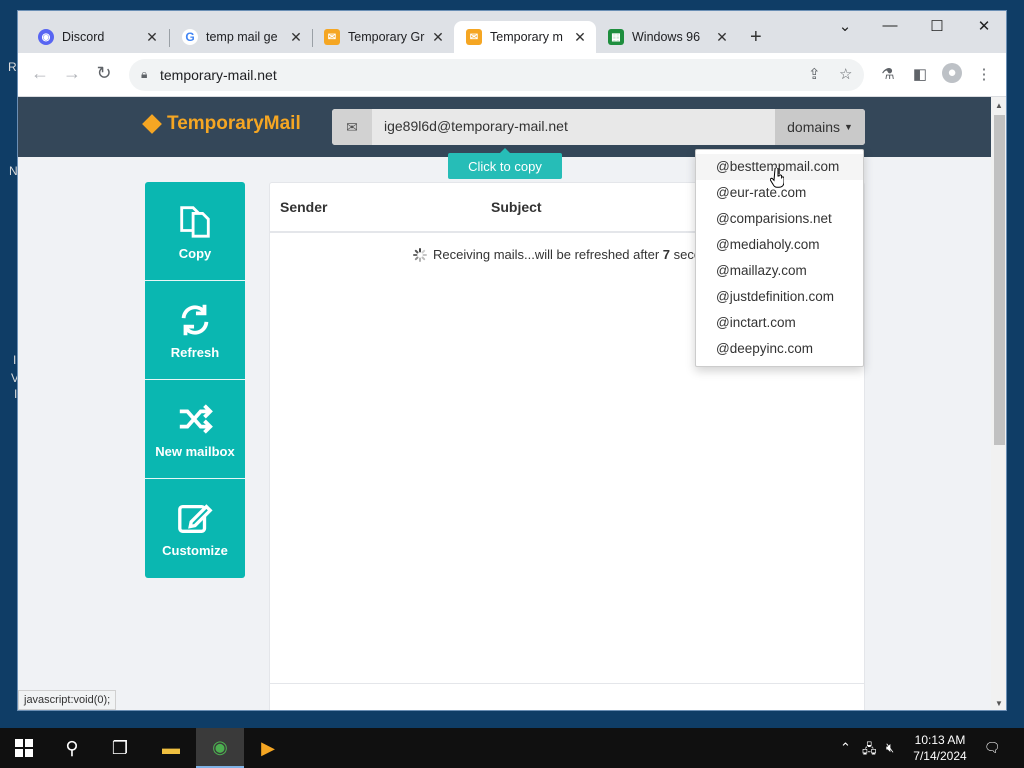 The height and width of the screenshot is (768, 1024). I want to click on caret-down-icon: ▼, so click(848, 127).